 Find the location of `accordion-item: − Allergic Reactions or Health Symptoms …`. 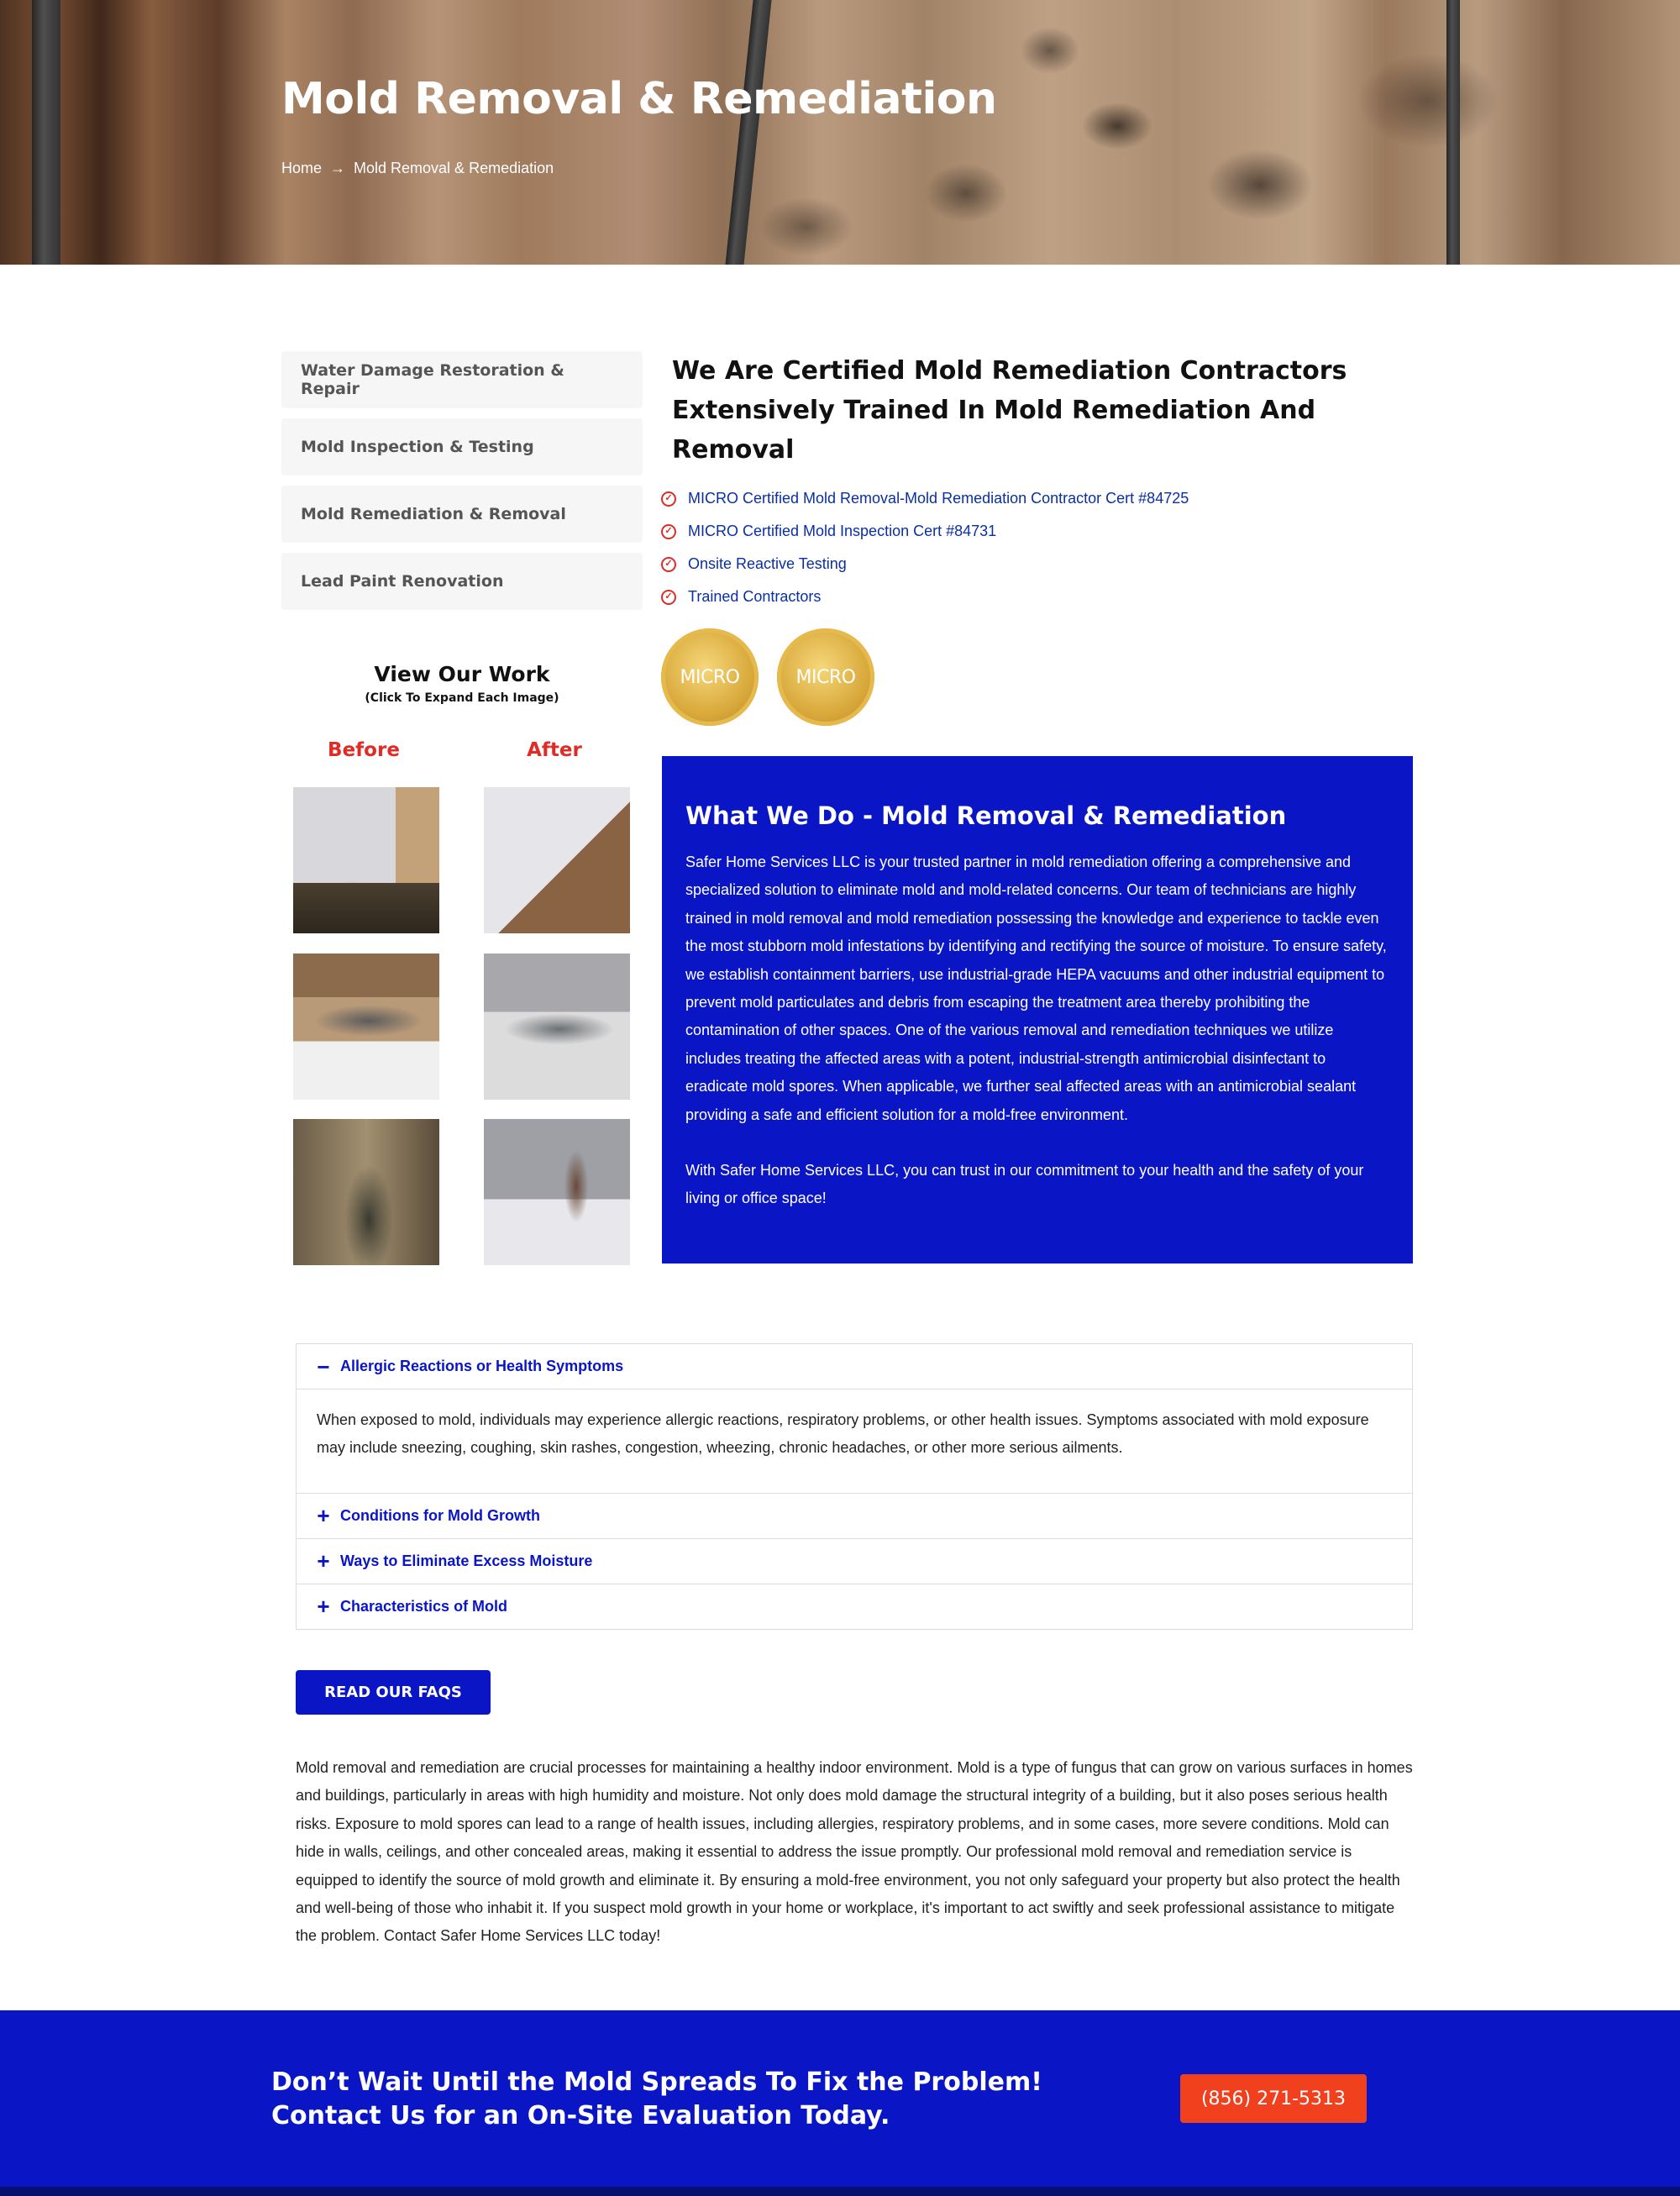

accordion-item: − Allergic Reactions or Health Symptoms … is located at coordinates (854, 1419).